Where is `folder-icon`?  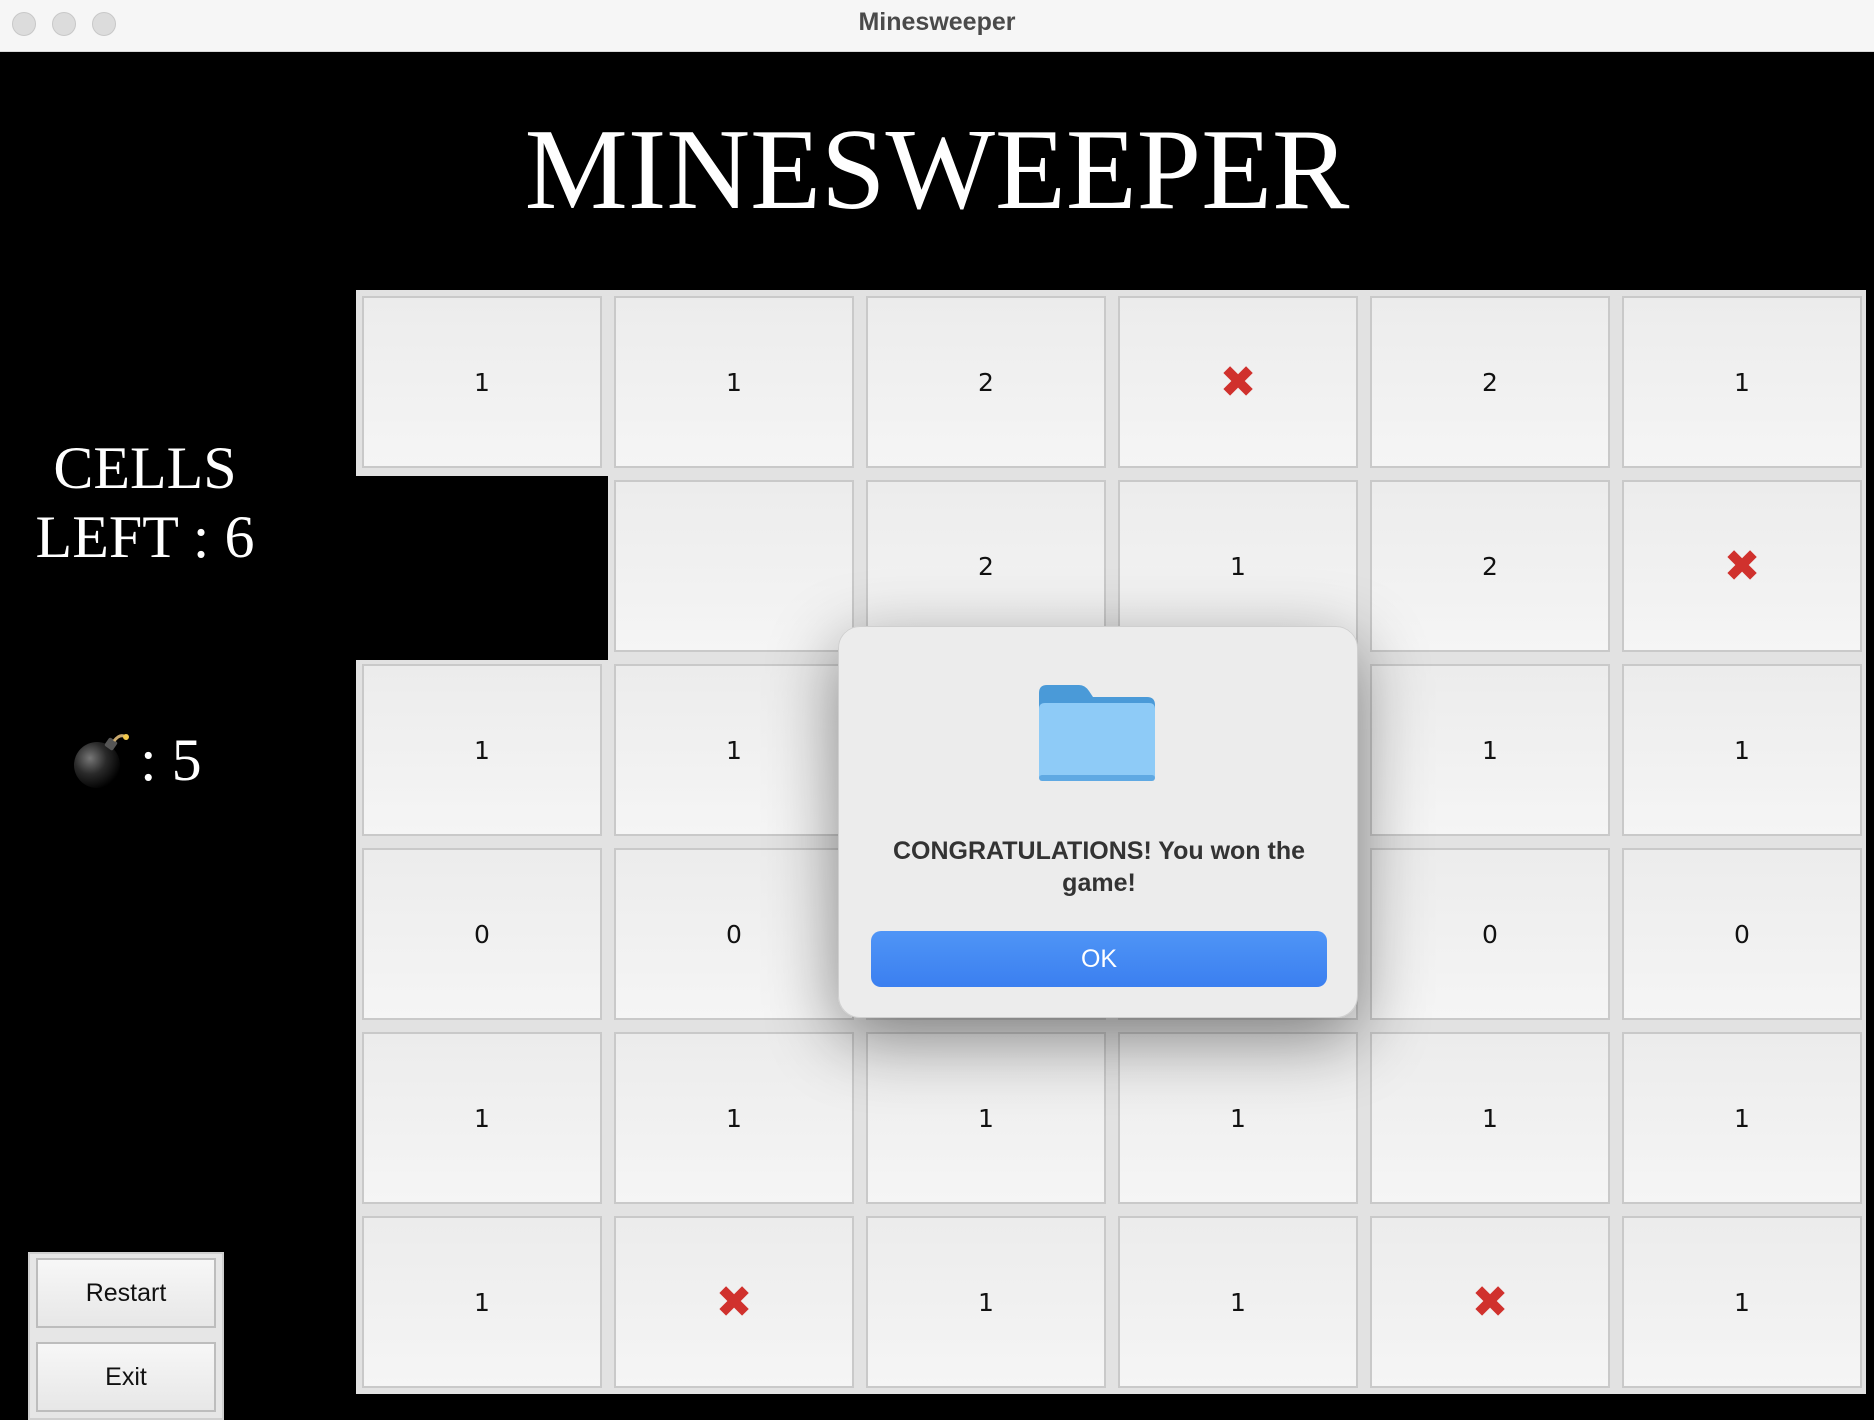
folder-icon is located at coordinates (1097, 733).